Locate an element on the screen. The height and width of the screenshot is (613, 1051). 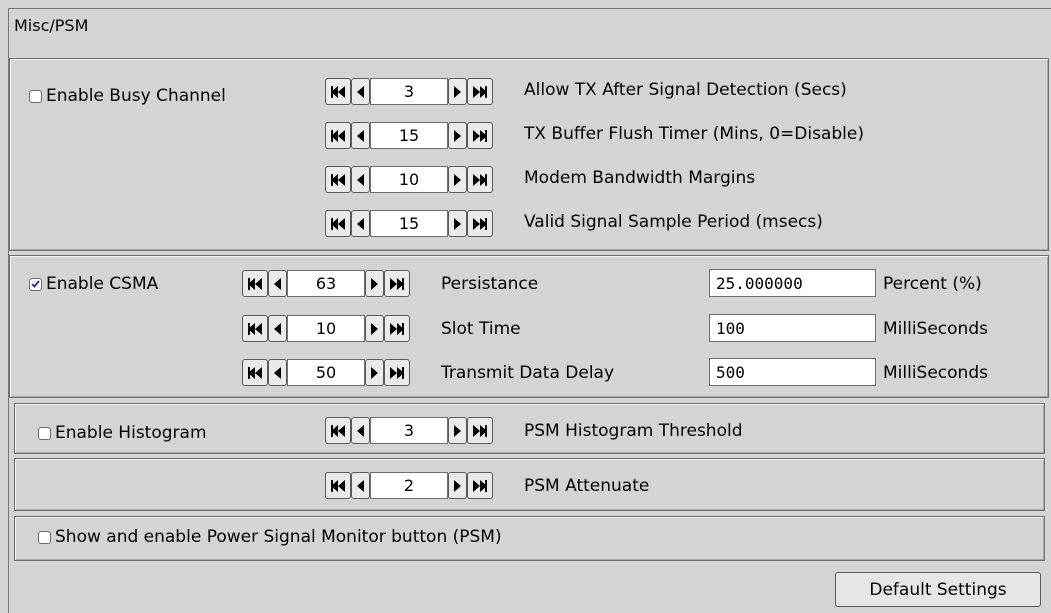
sample-period-value: 15 is located at coordinates (409, 223).